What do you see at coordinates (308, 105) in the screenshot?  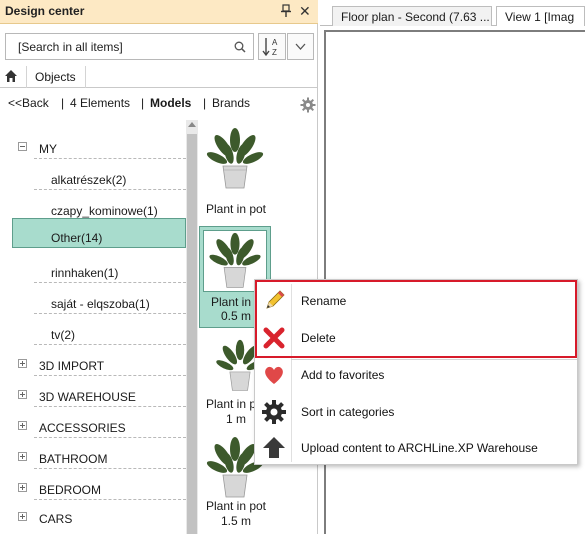 I see `settings-gear-icon` at bounding box center [308, 105].